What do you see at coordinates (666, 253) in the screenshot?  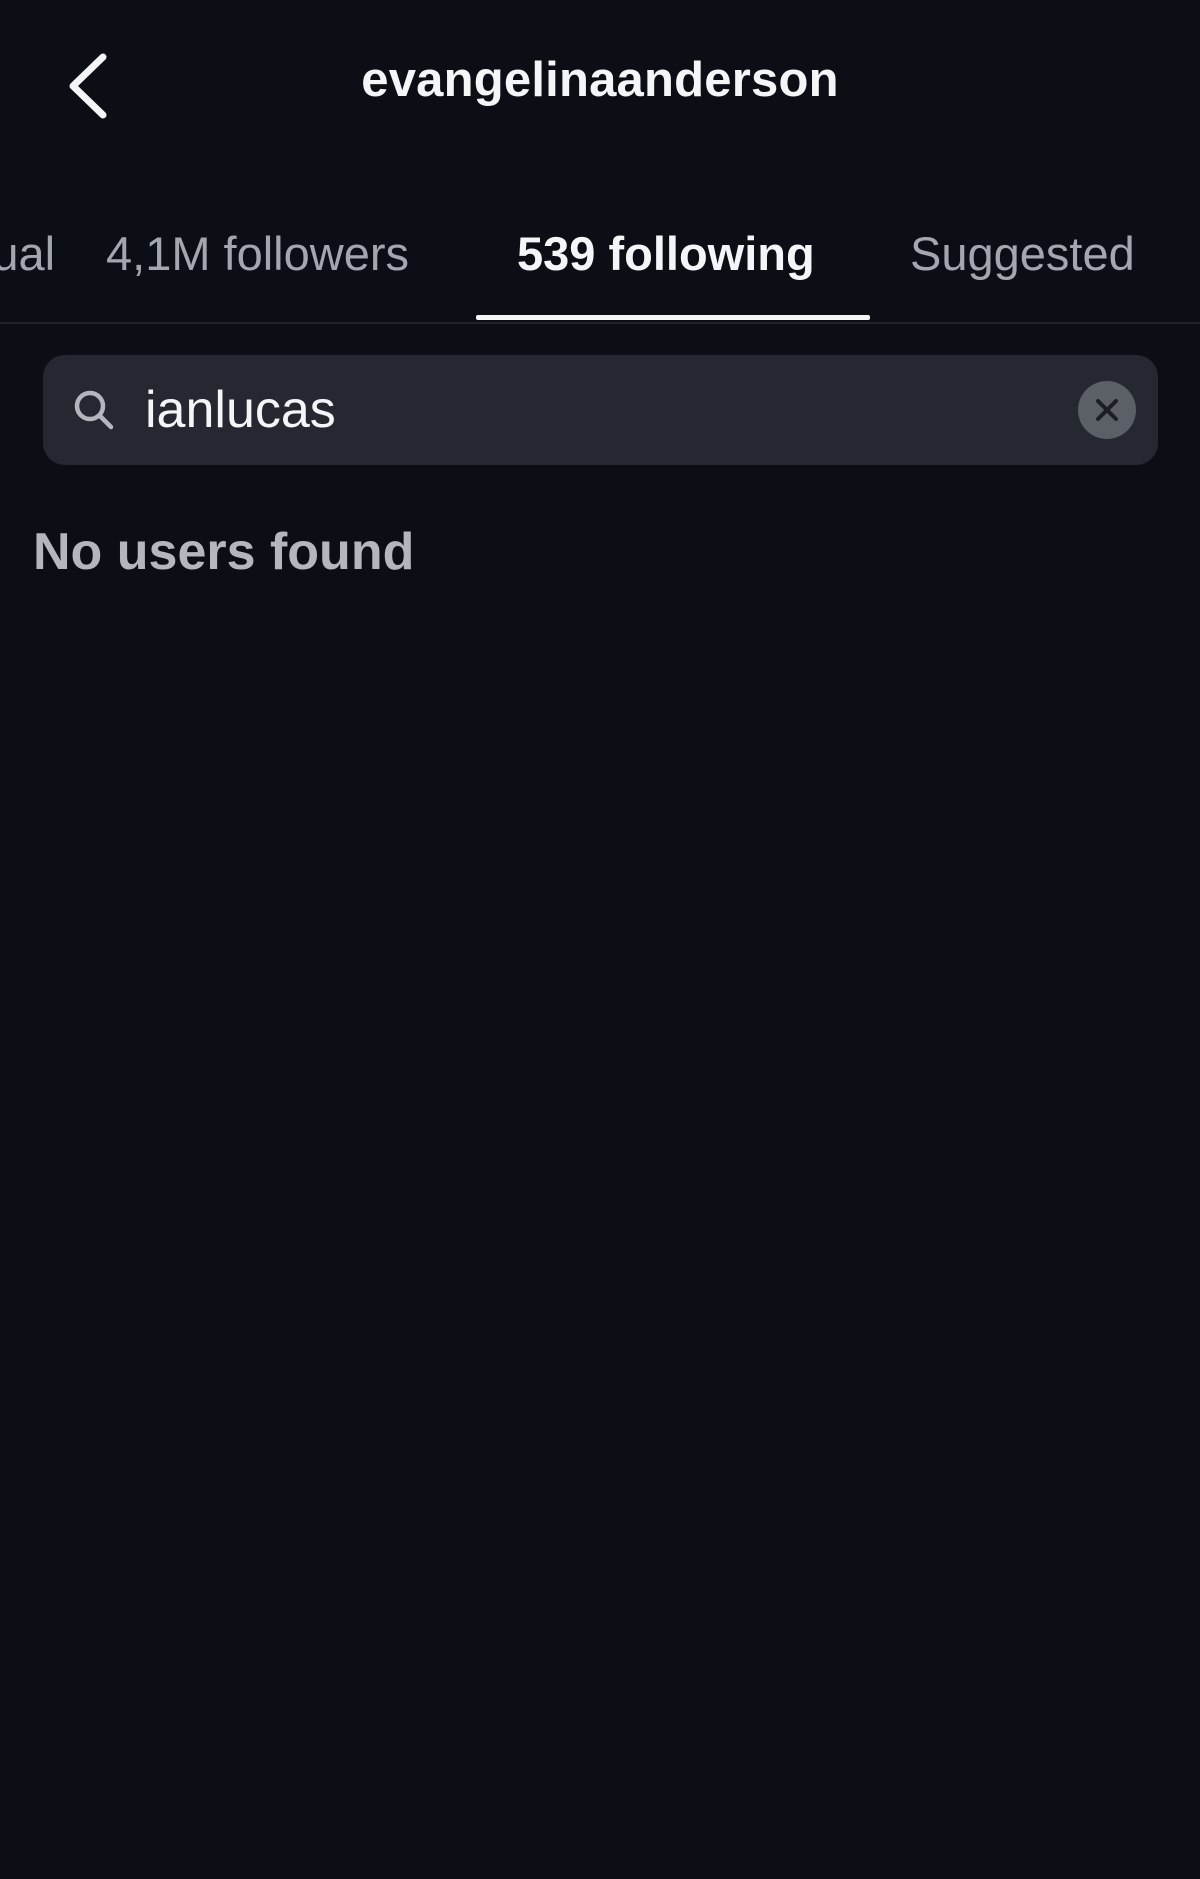 I see `tab-following: 539 following` at bounding box center [666, 253].